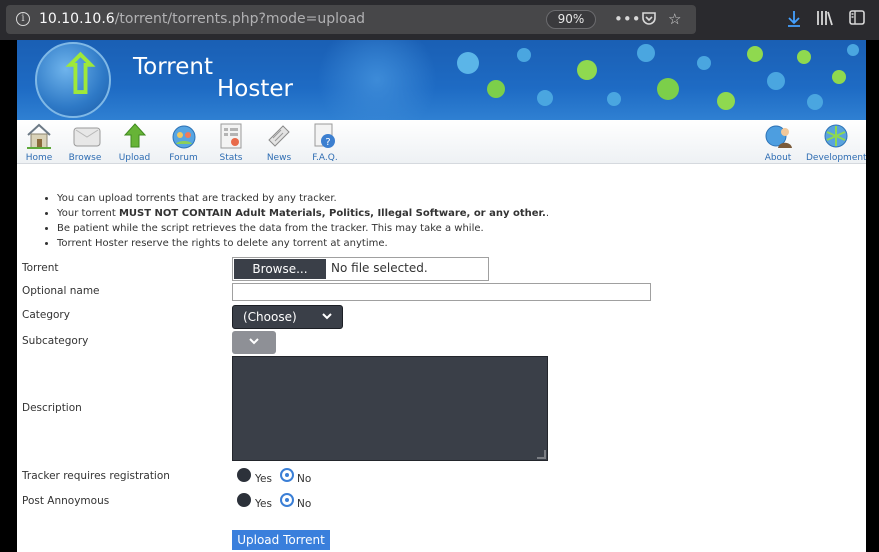 Image resolution: width=879 pixels, height=552 pixels. What do you see at coordinates (304, 504) in the screenshot?
I see `anon-no-label: No` at bounding box center [304, 504].